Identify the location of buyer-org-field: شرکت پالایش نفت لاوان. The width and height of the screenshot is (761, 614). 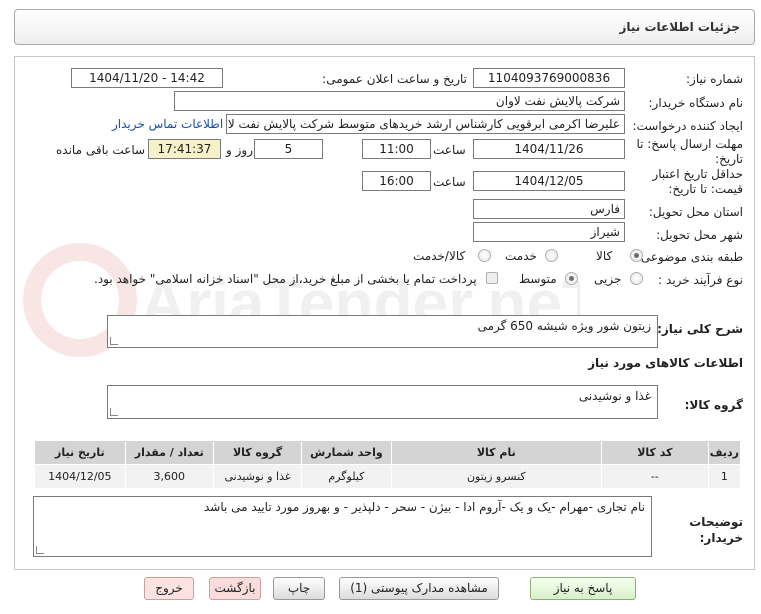
(399, 101).